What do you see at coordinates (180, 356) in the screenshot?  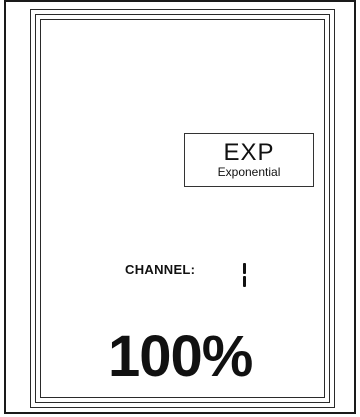 I see `percent-readout: 100%` at bounding box center [180, 356].